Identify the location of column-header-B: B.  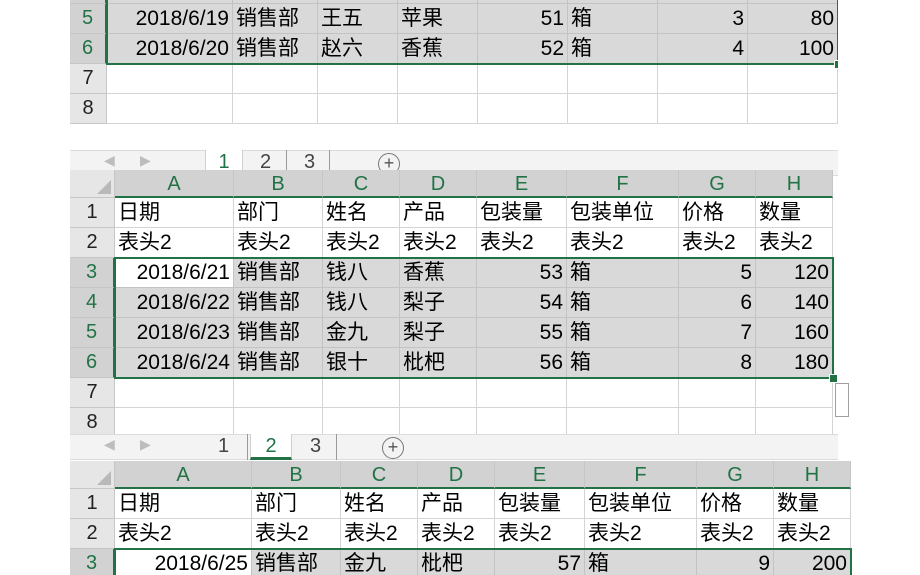
(296, 475).